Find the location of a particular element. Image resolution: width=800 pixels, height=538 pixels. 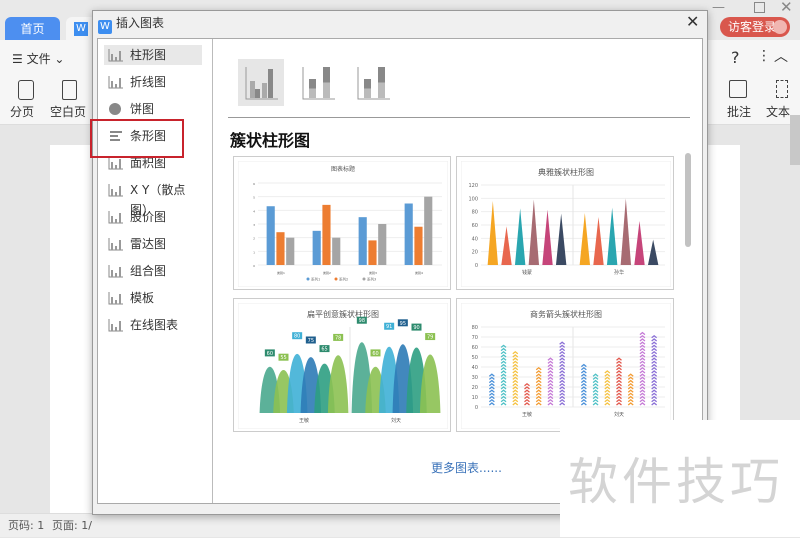

data-label: 60 is located at coordinates (270, 354).